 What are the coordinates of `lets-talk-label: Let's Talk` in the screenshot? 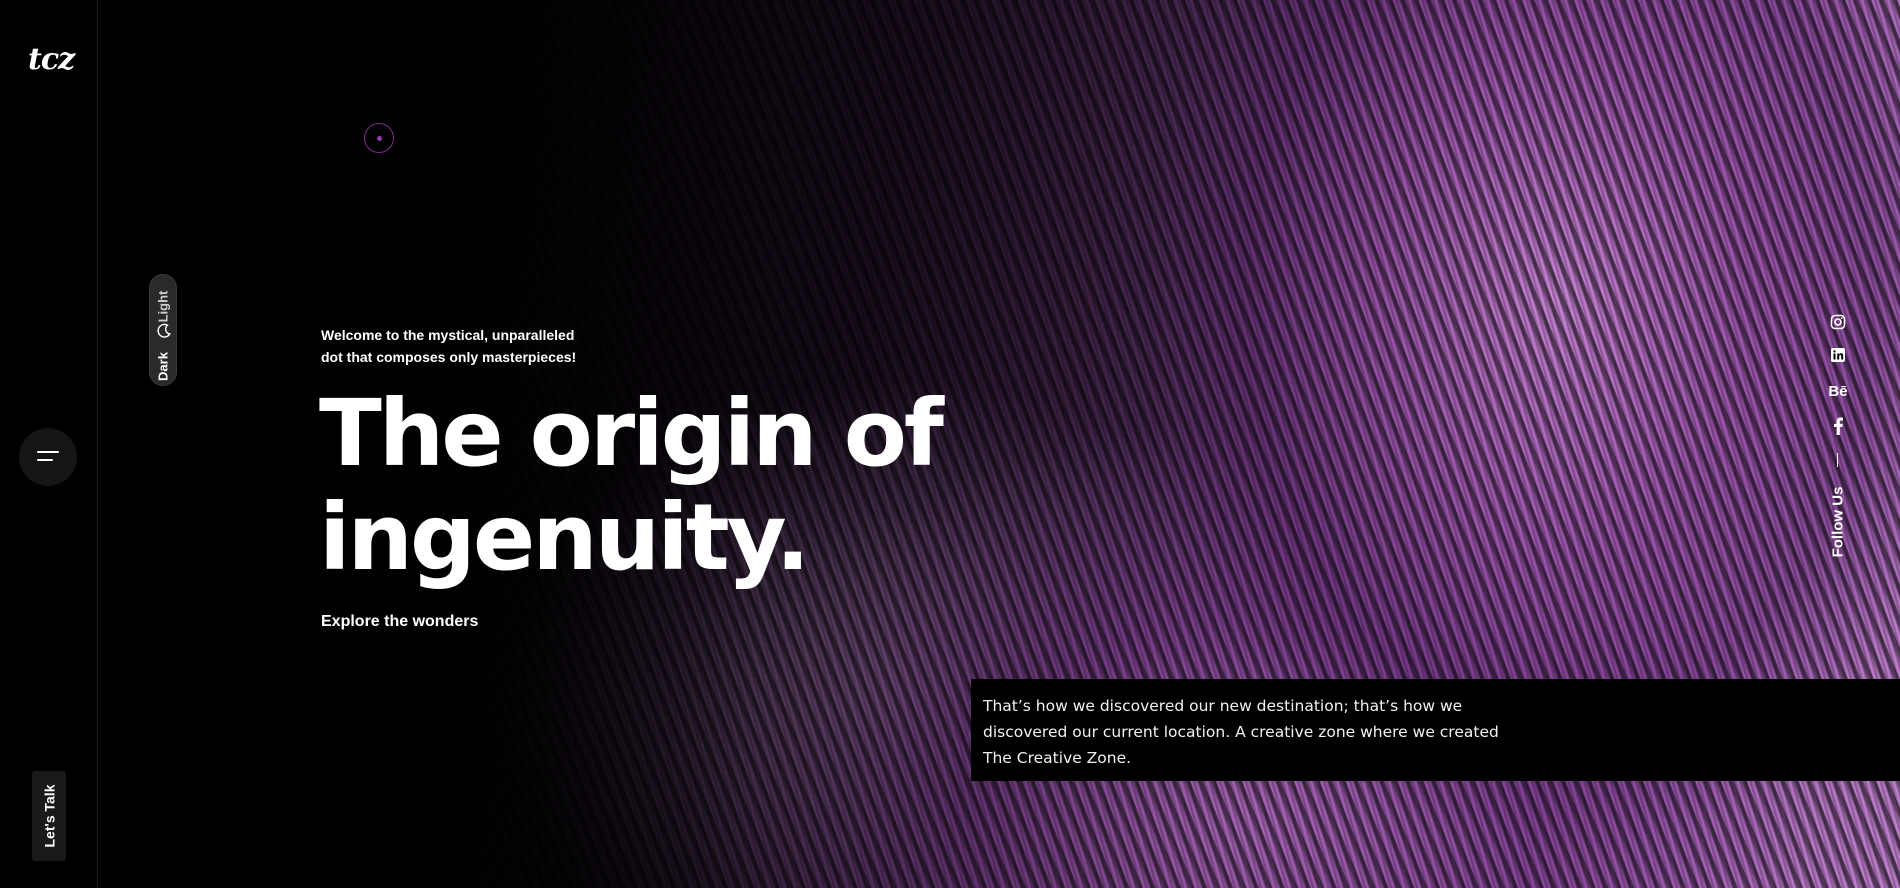 It's located at (49, 816).